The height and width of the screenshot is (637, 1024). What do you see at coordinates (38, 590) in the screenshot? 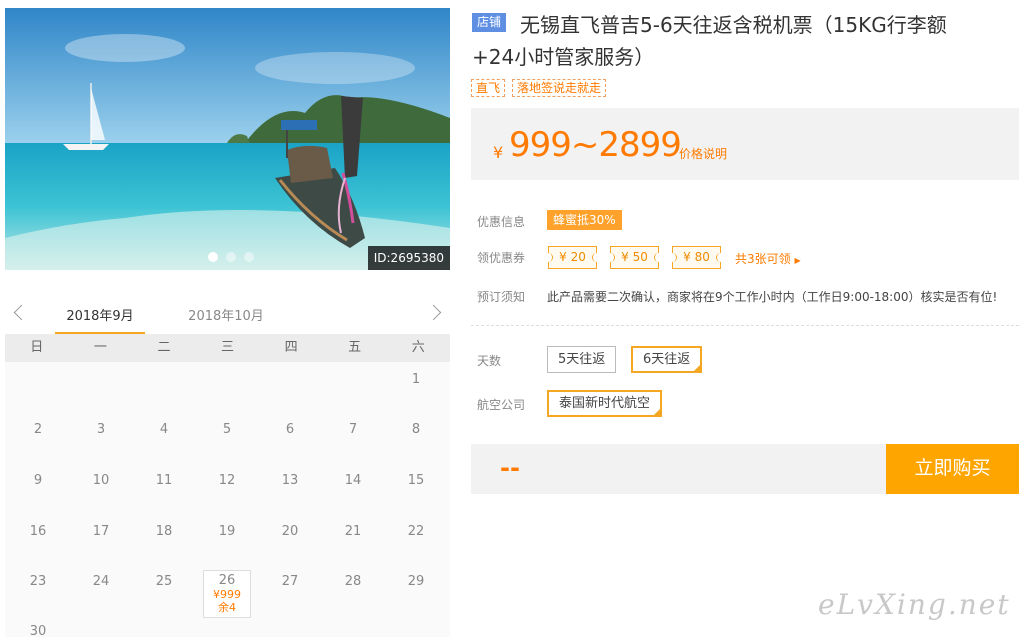
I see `calendar-day: 23` at bounding box center [38, 590].